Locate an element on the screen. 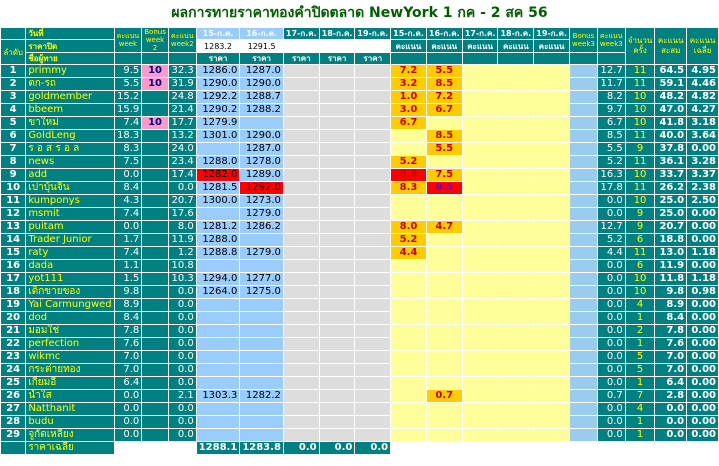 Image resolution: width=719 pixels, height=466 pixels. price-cell-2: 1282.2 is located at coordinates (261, 396).